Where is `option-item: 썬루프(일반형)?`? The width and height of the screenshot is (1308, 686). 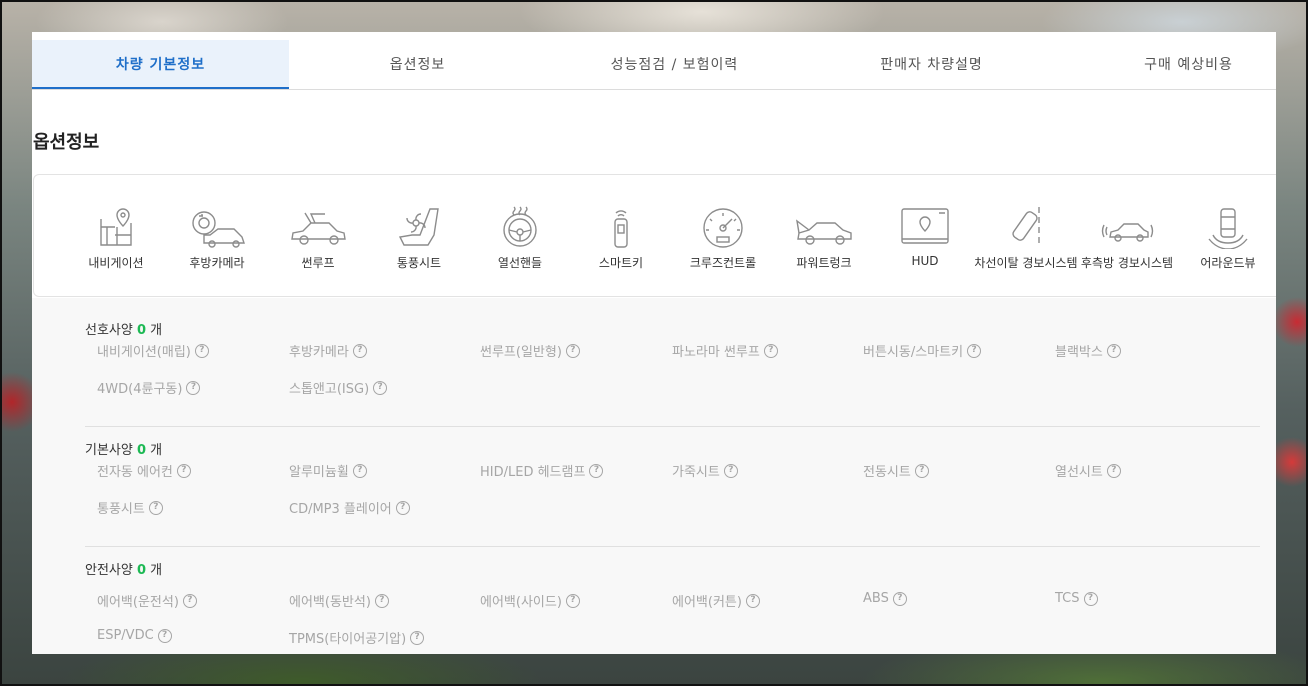
option-item: 썬루프(일반형)? is located at coordinates (530, 350).